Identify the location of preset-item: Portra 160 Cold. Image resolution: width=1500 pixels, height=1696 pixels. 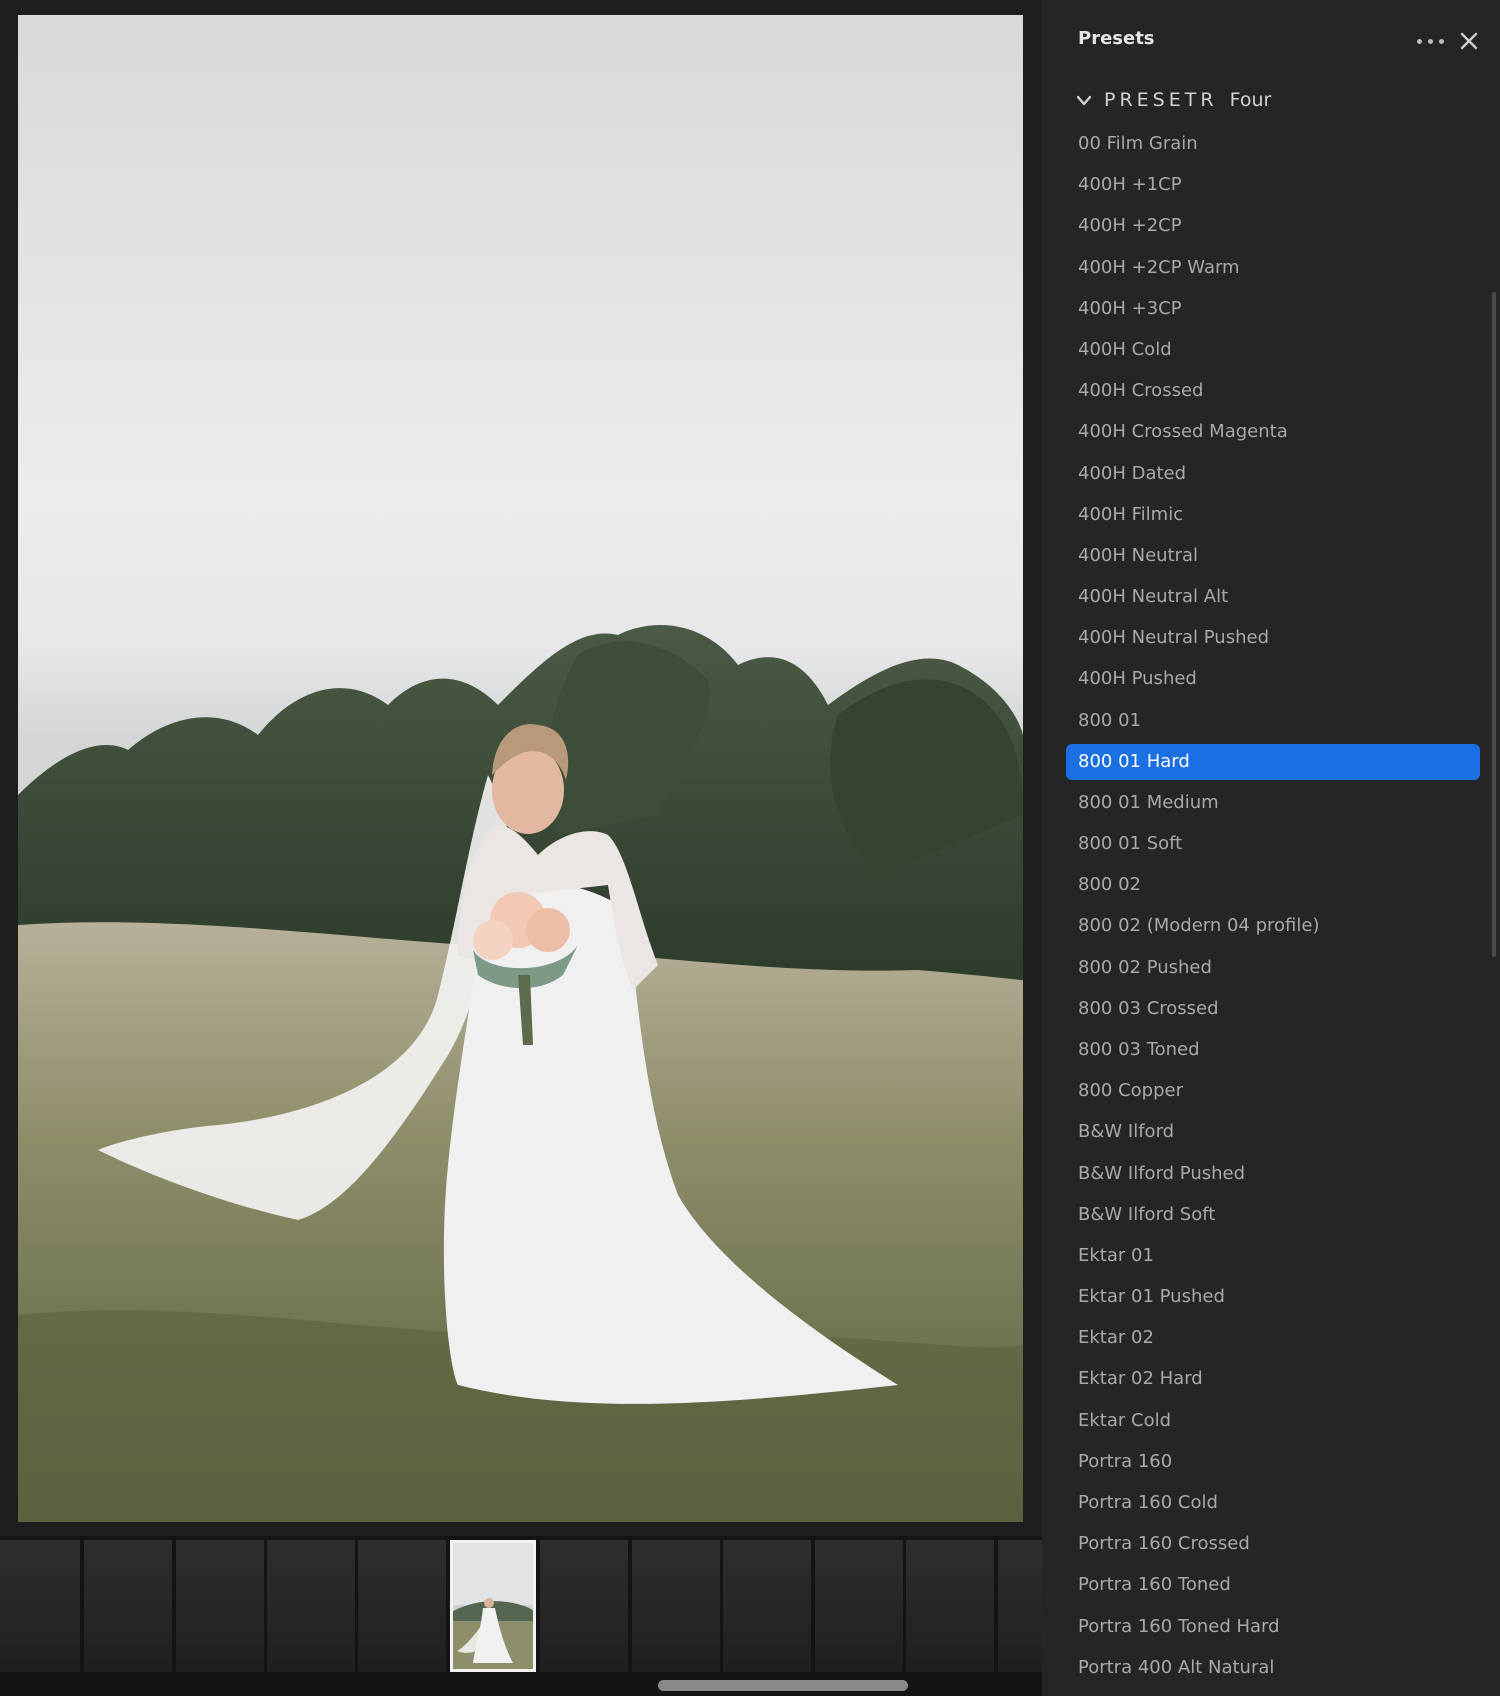
(1273, 1502).